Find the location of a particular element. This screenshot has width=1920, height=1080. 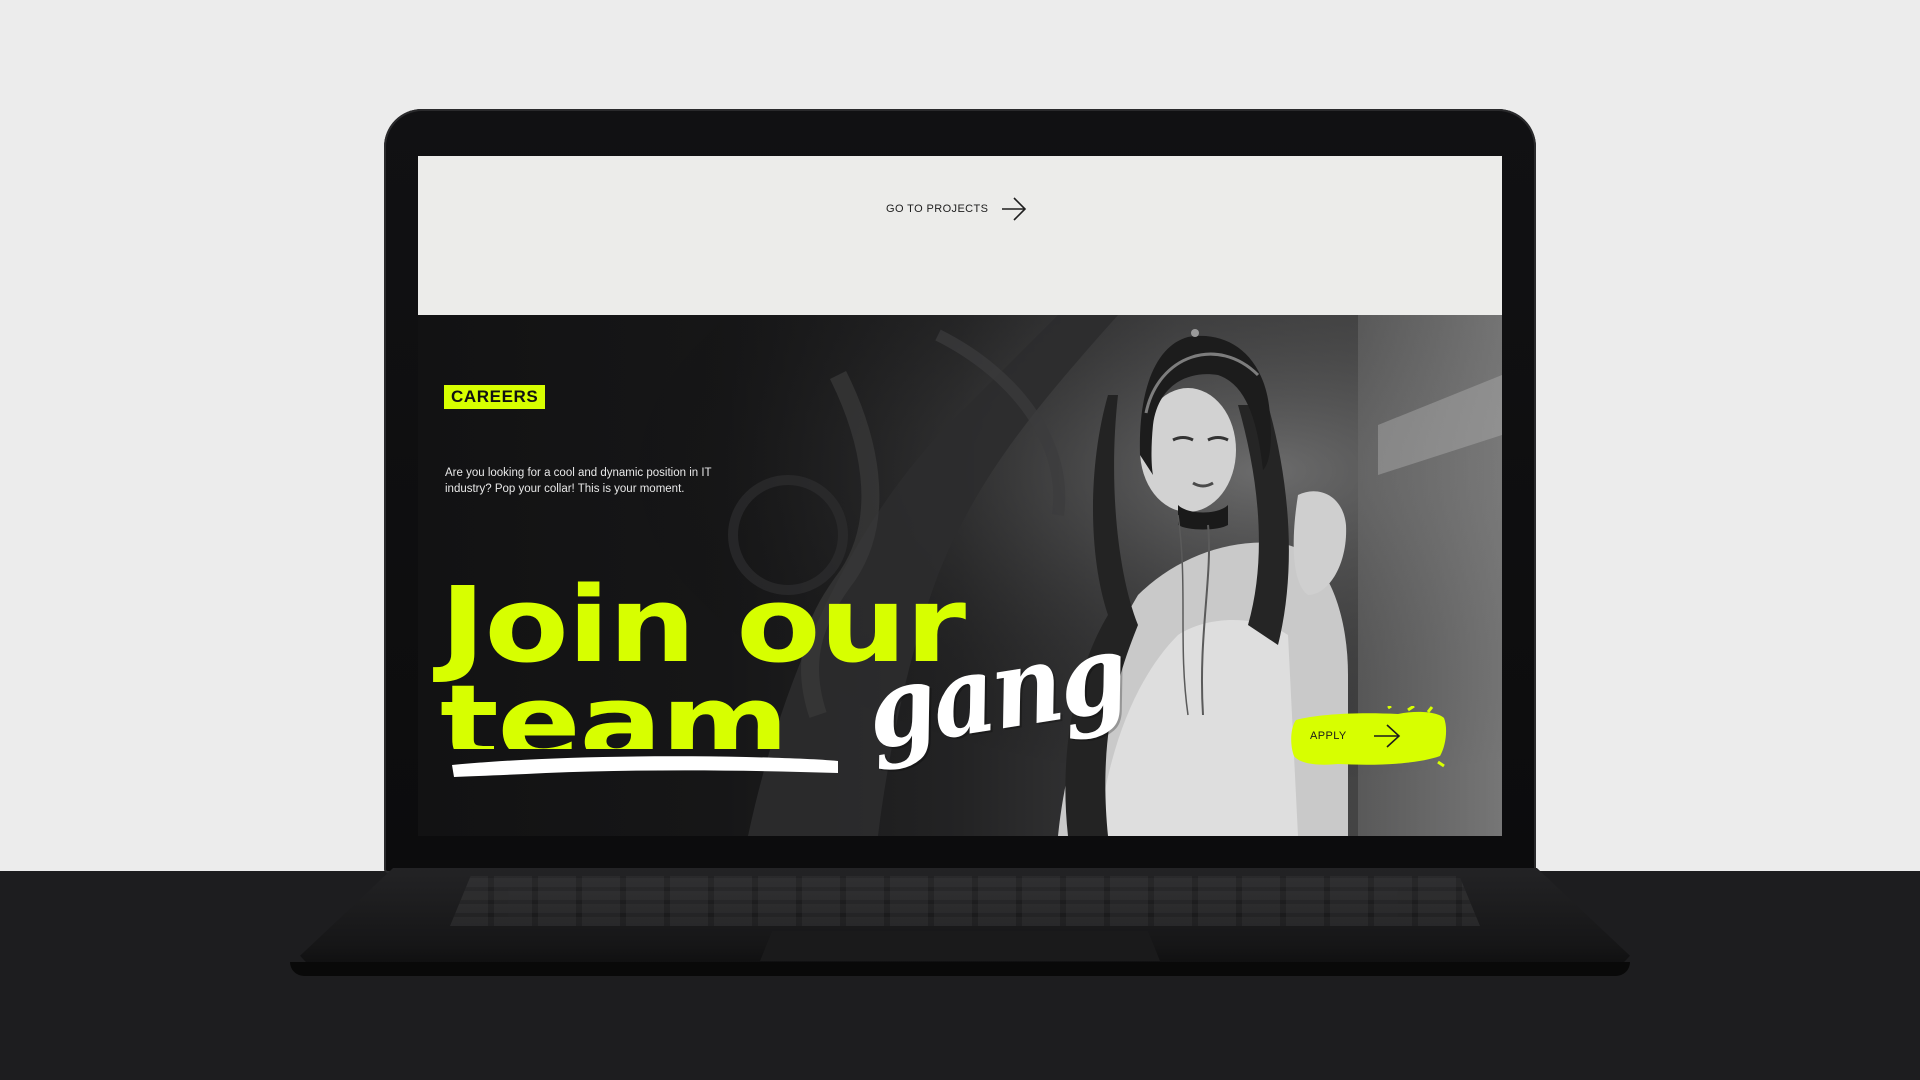

page-top-section: GO TO PROJECTS is located at coordinates (960, 235).